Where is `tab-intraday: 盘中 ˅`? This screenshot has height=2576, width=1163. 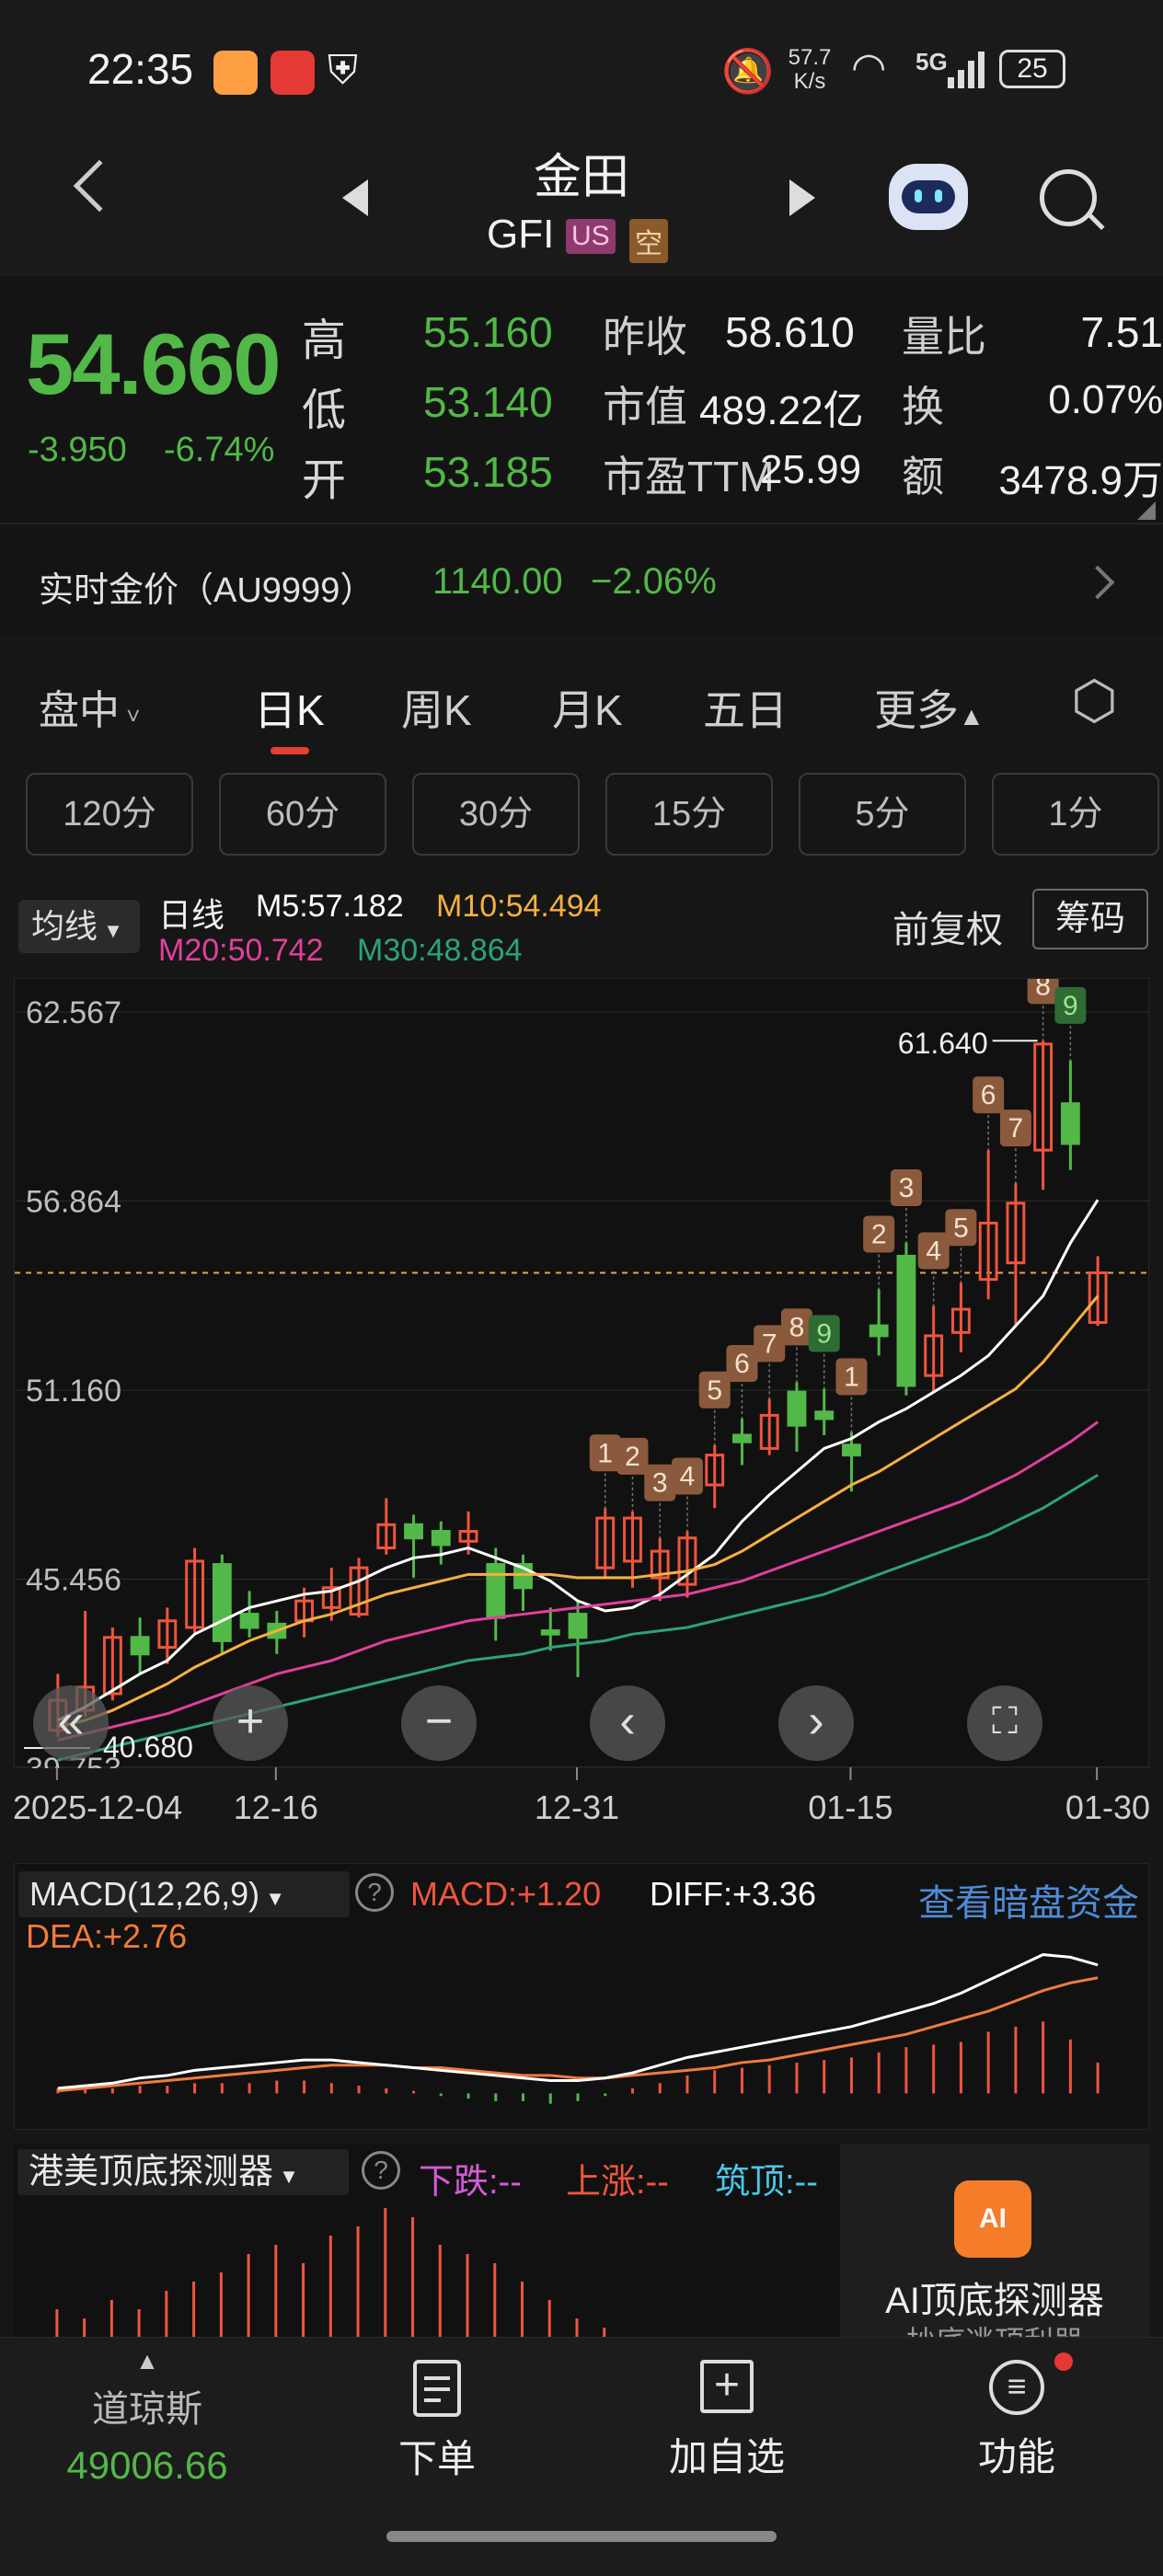 tab-intraday: 盘中 ˅ is located at coordinates (90, 706).